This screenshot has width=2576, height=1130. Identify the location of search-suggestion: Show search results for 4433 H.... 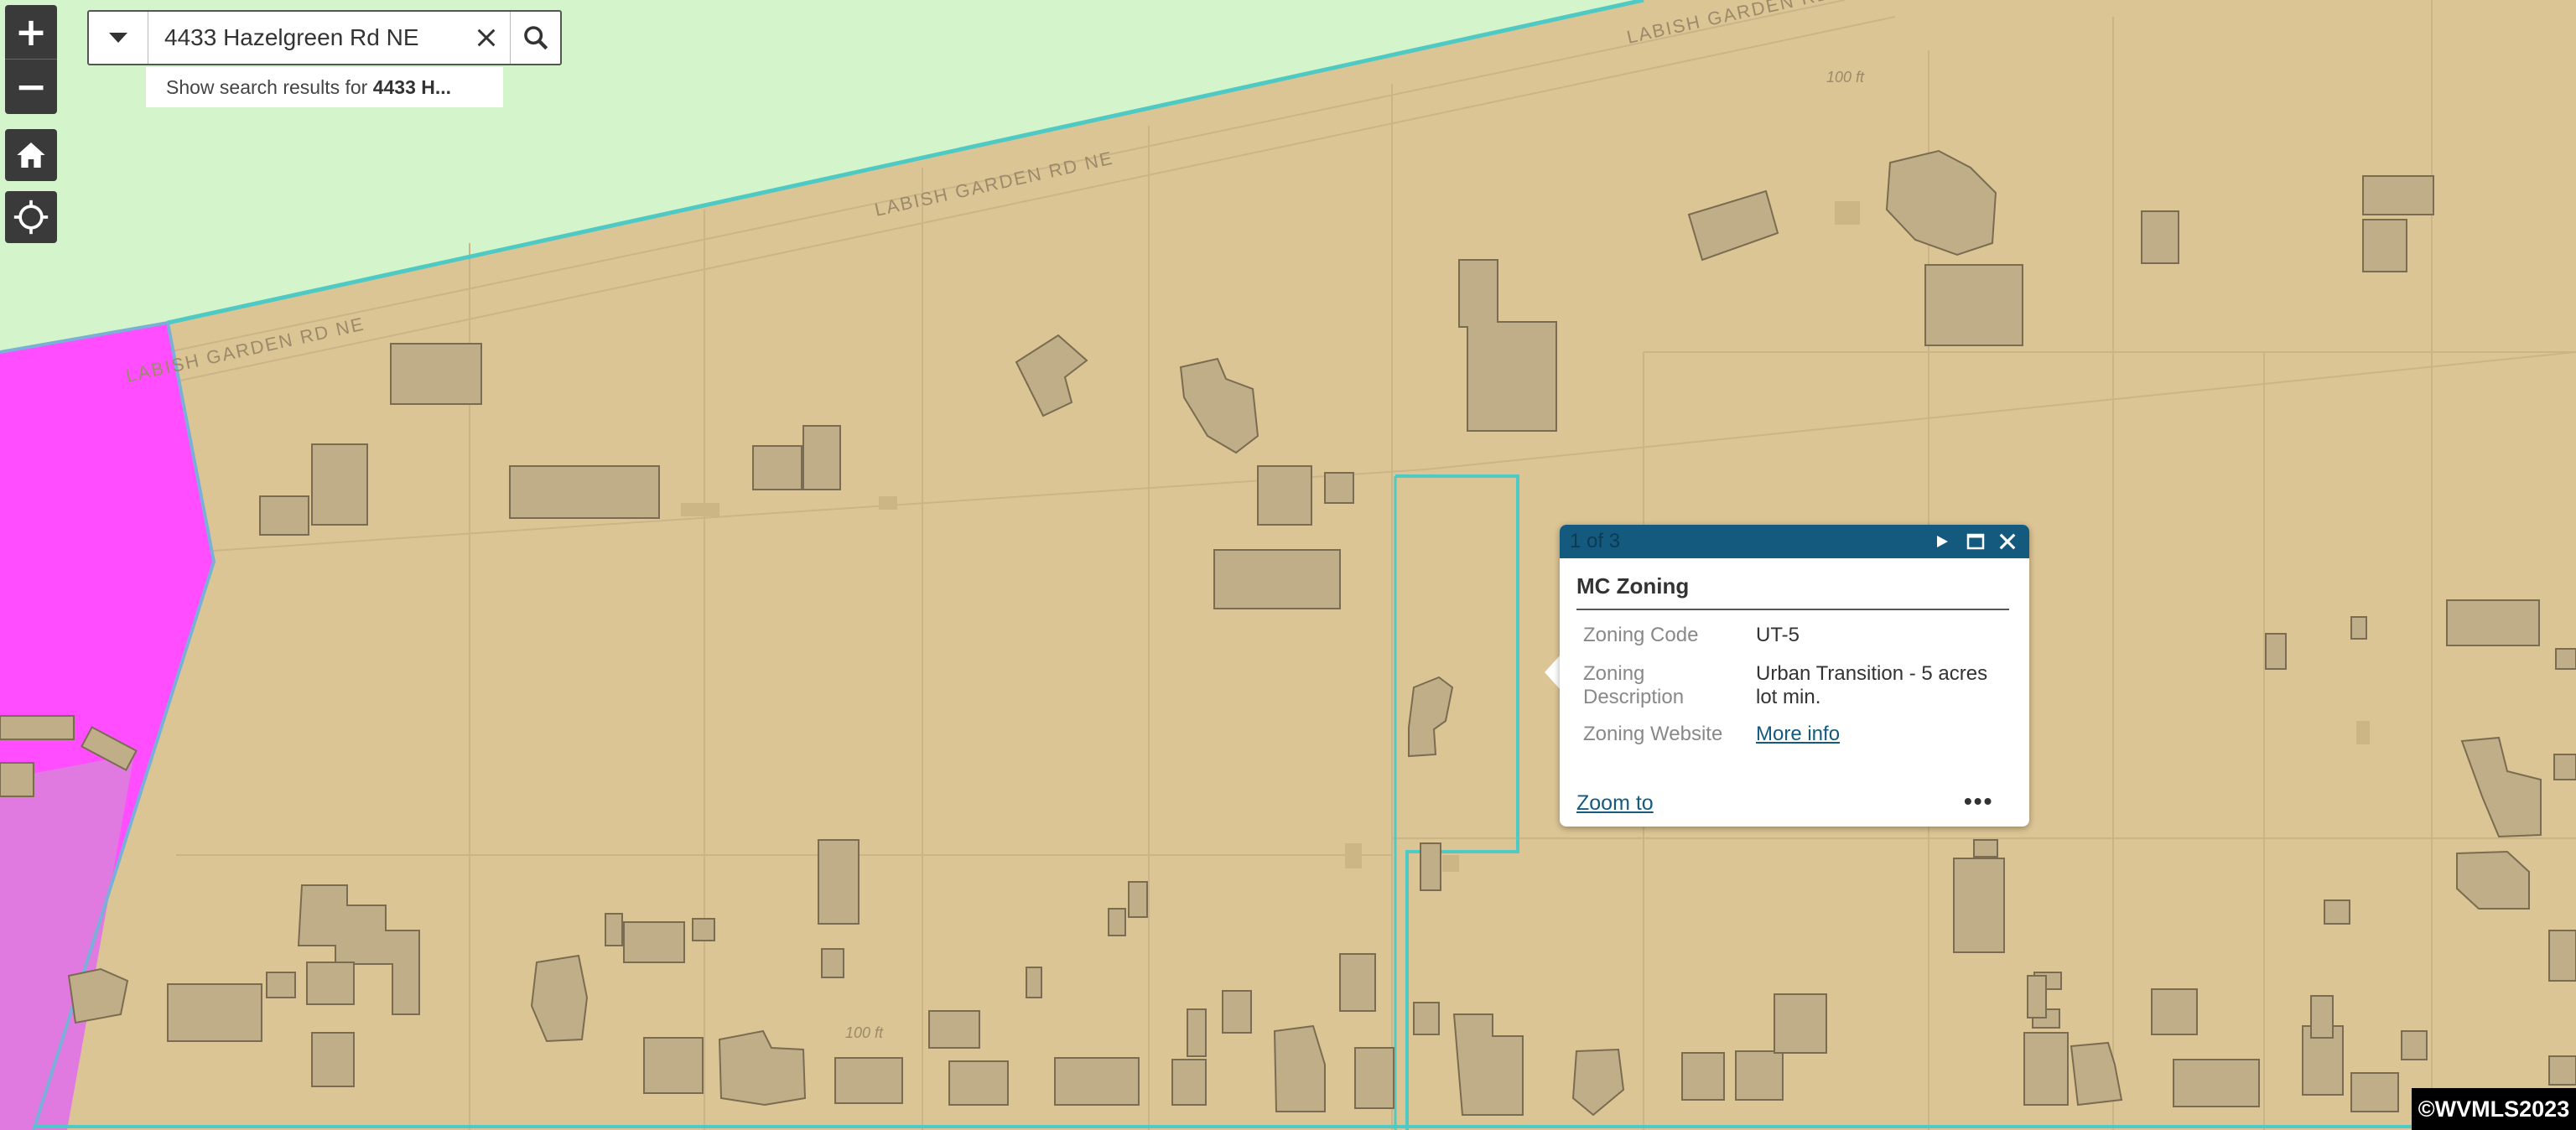
(324, 87).